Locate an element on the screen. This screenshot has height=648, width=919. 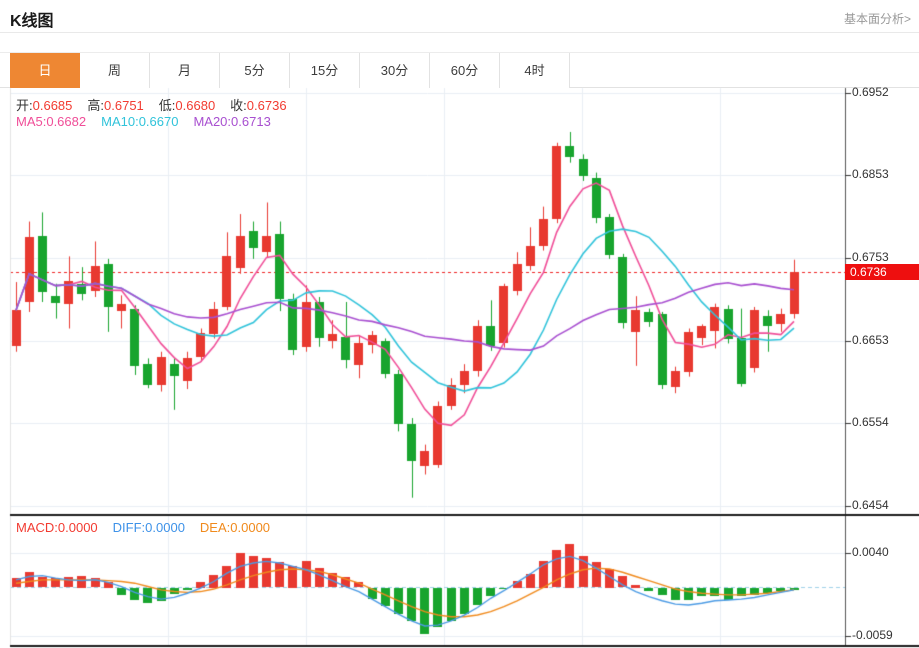
ma5-value: MA5:0.6682 is located at coordinates (51, 121).